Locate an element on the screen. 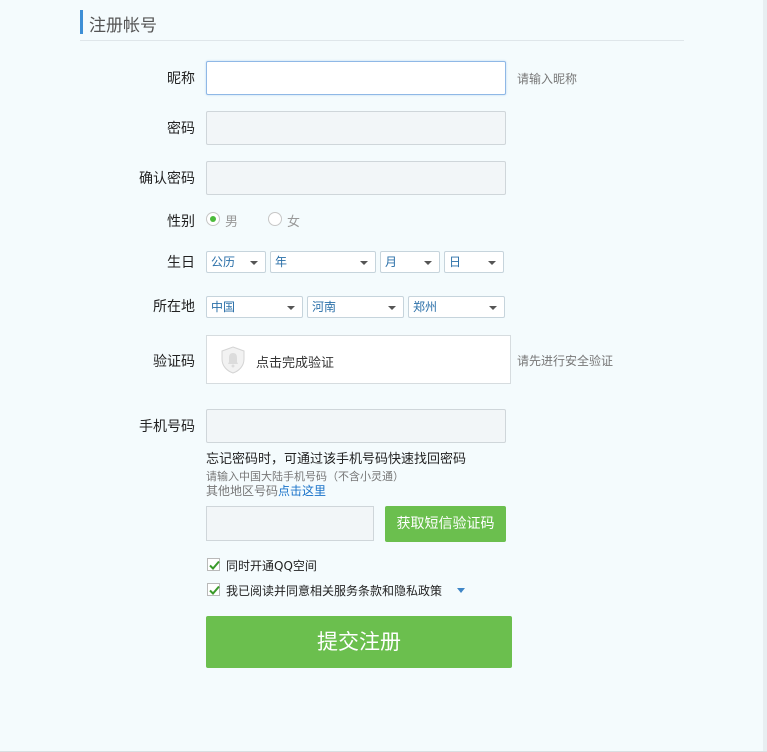 The height and width of the screenshot is (752, 767). confirm-password-input is located at coordinates (356, 178).